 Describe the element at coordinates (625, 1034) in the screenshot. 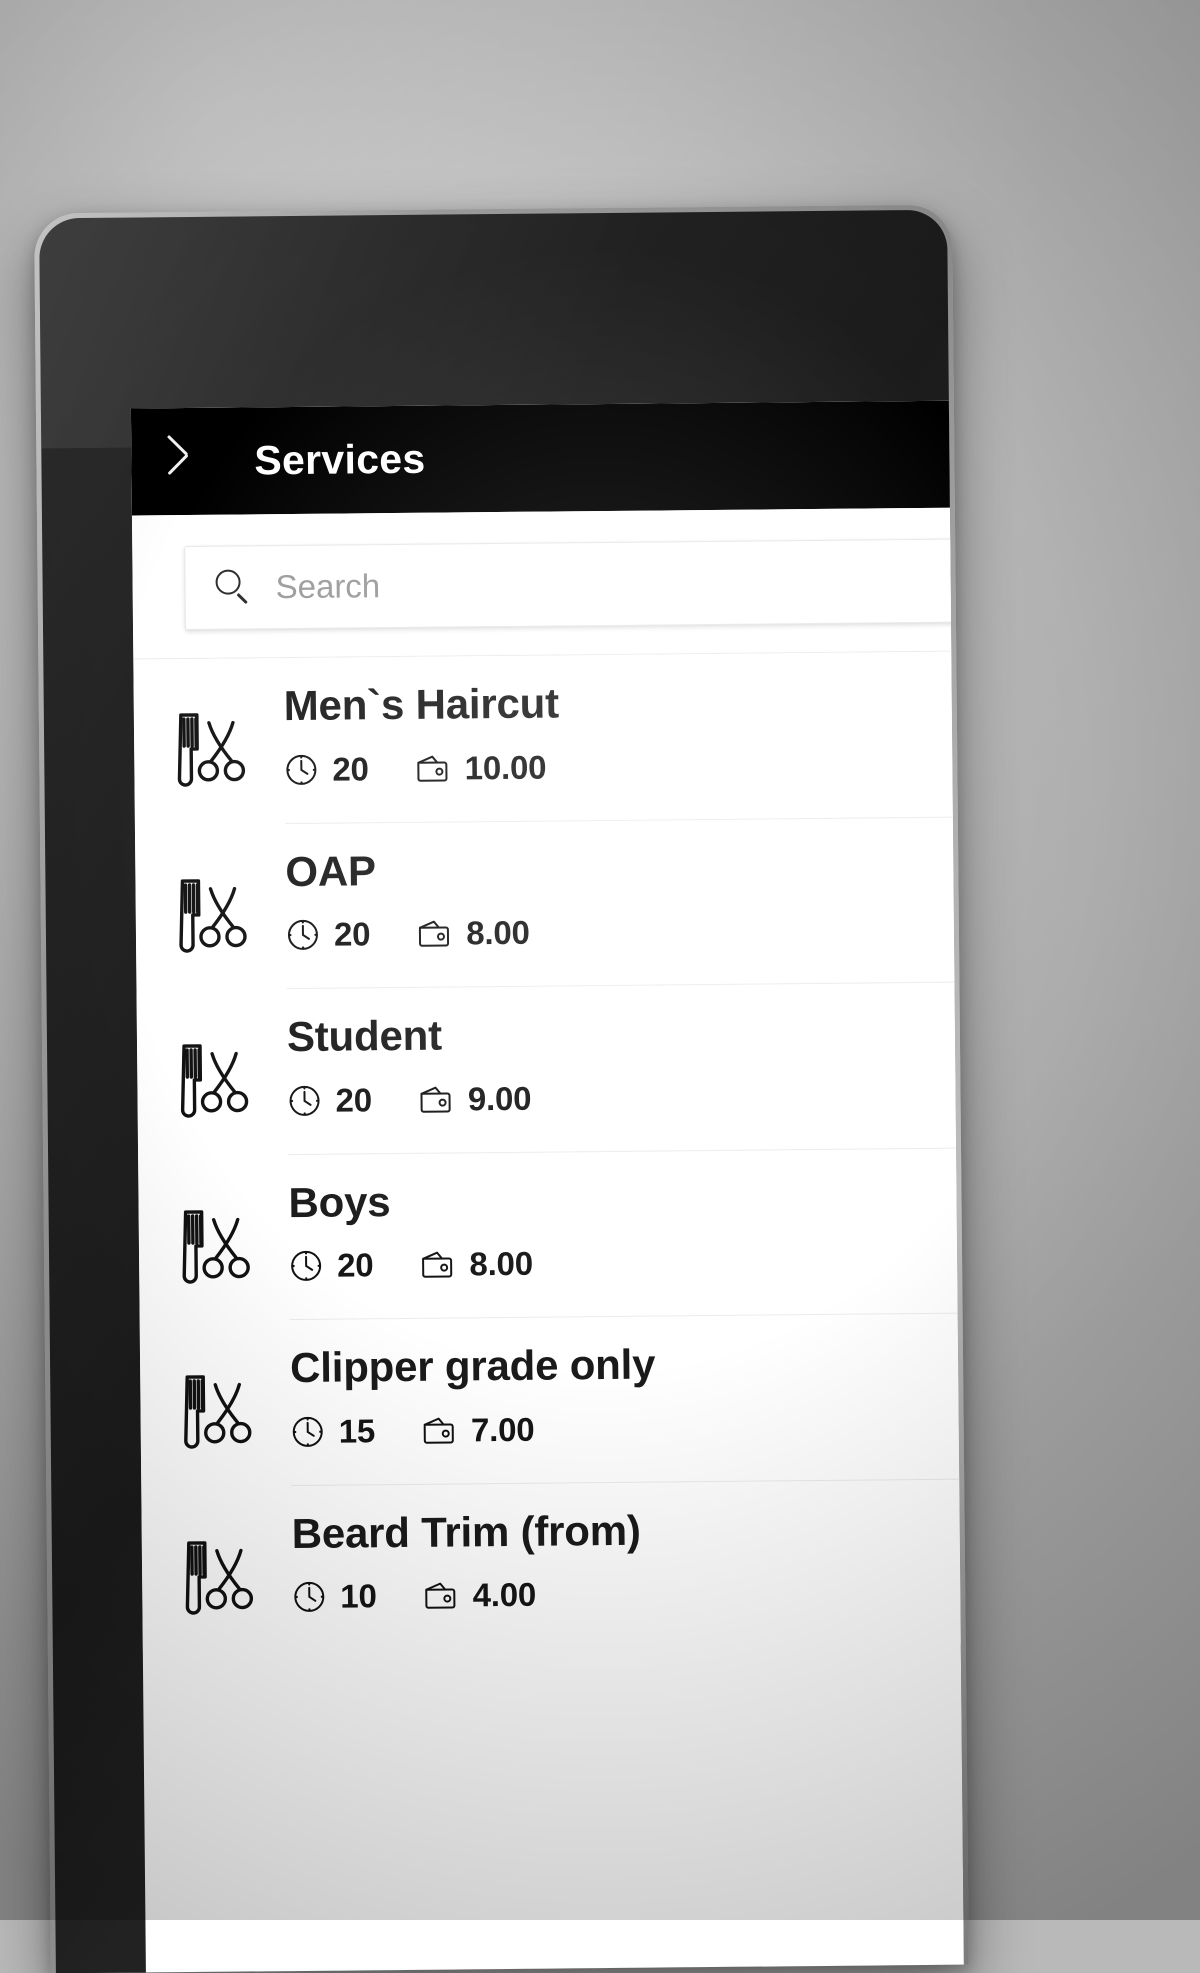

I see `service-name: Student` at that location.